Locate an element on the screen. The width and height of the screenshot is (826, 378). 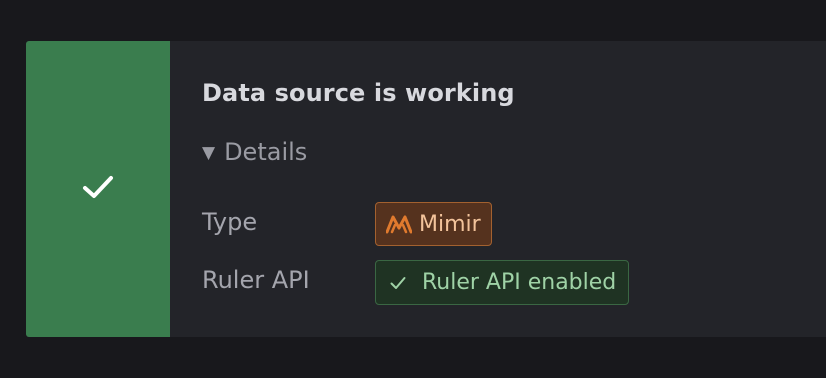
type-label: Type is located at coordinates (230, 222).